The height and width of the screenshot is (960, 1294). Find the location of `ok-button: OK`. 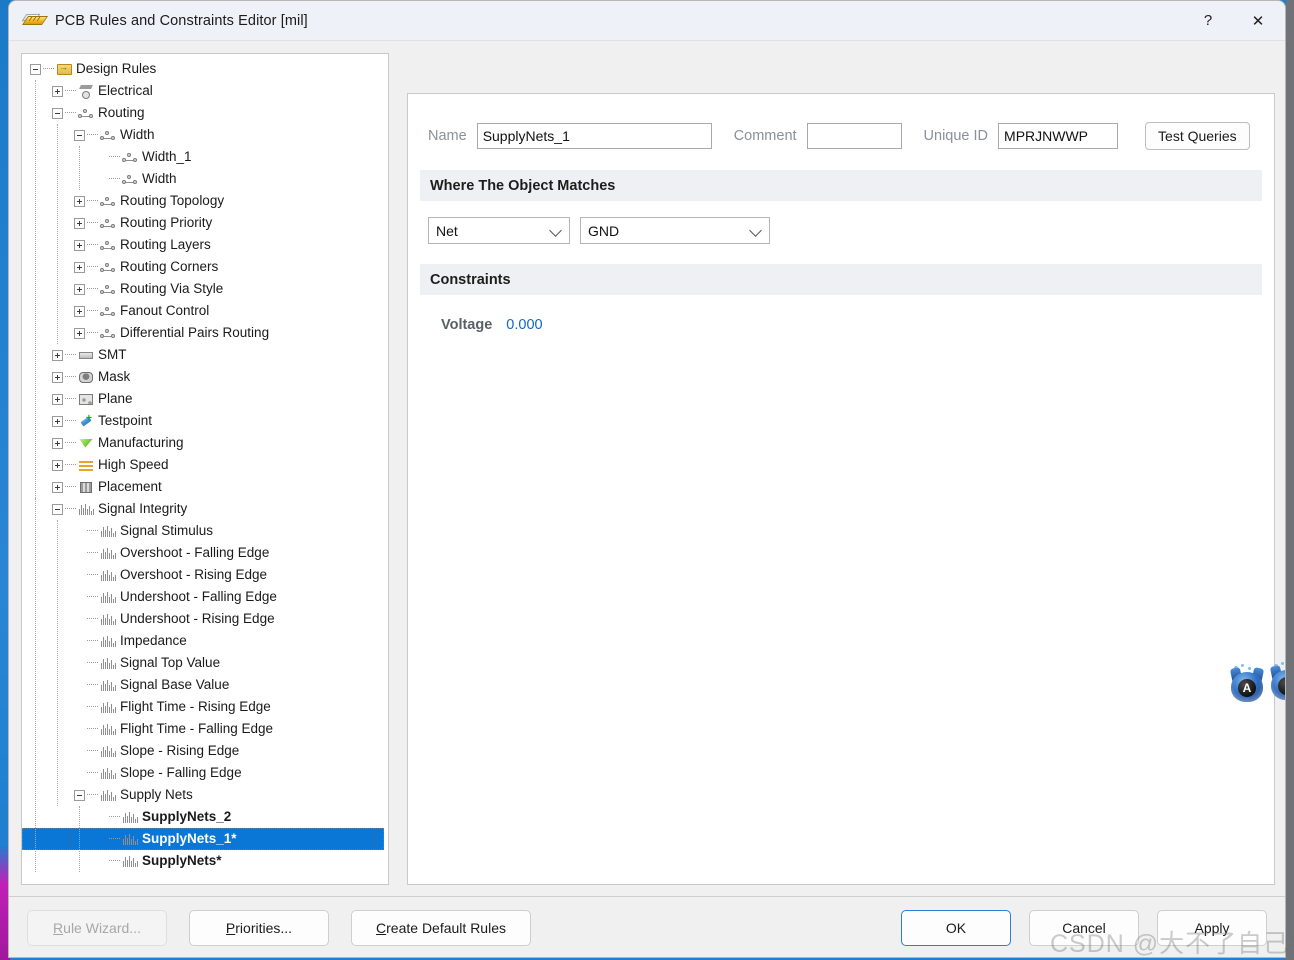

ok-button: OK is located at coordinates (956, 928).